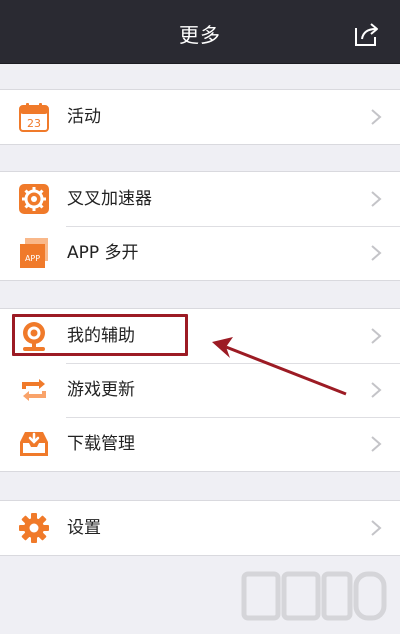 The width and height of the screenshot is (400, 634). I want to click on menu-item-label: 游戏更新, so click(101, 390).